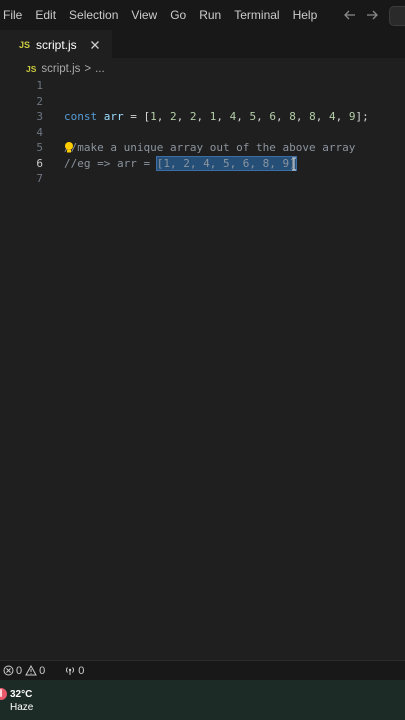 This screenshot has width=405, height=720. What do you see at coordinates (350, 15) in the screenshot?
I see `arrow-left-icon` at bounding box center [350, 15].